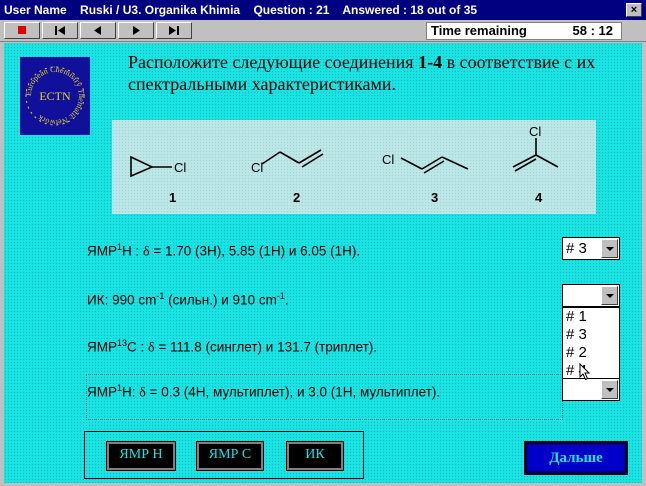 The width and height of the screenshot is (646, 486). Describe the element at coordinates (280, 296) in the screenshot. I see `clue-superscript: -1` at that location.